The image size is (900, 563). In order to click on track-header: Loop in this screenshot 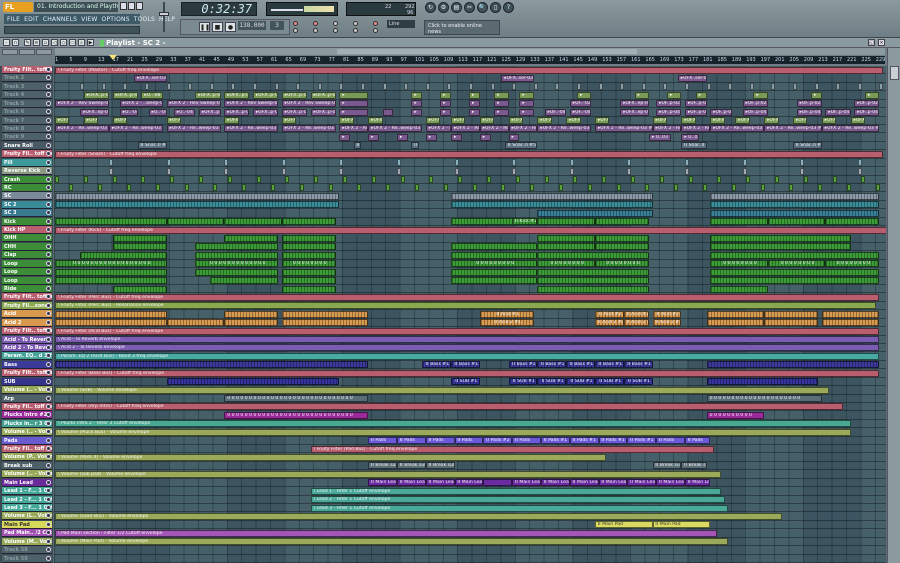, I will do `click(27, 263)`.